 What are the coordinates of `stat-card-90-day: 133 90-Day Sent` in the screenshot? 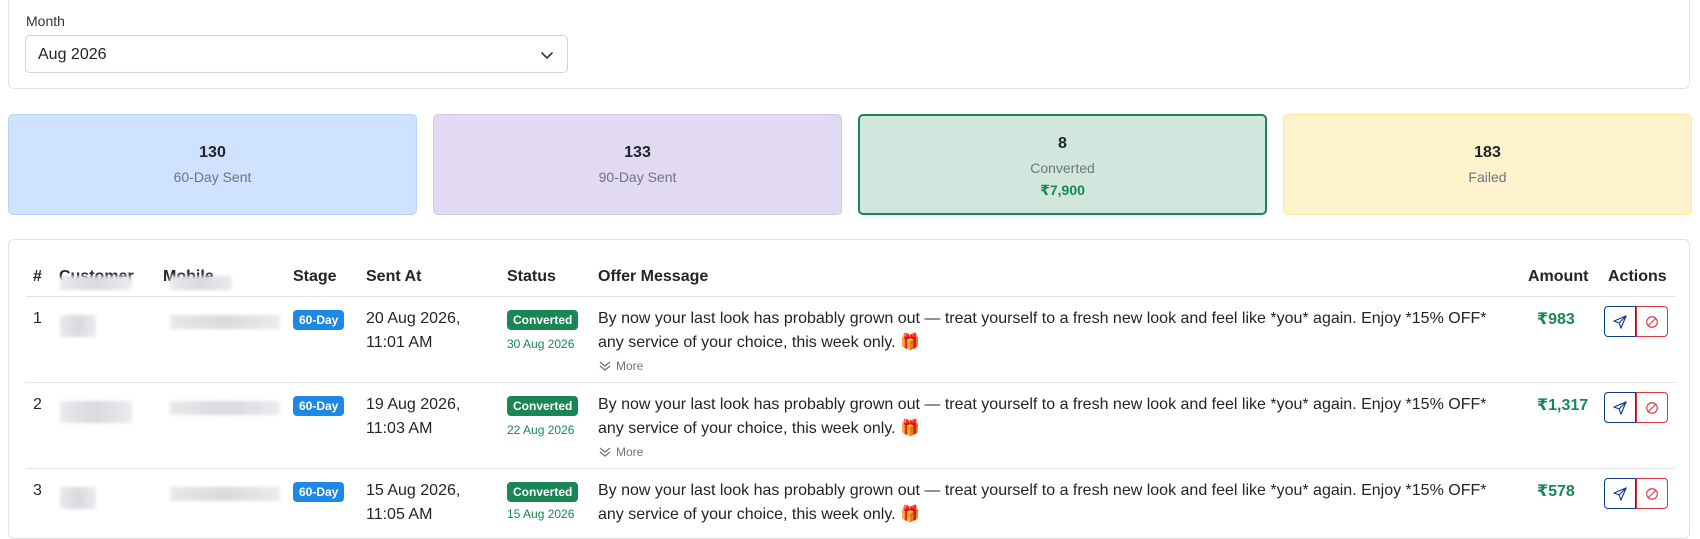 It's located at (637, 164).